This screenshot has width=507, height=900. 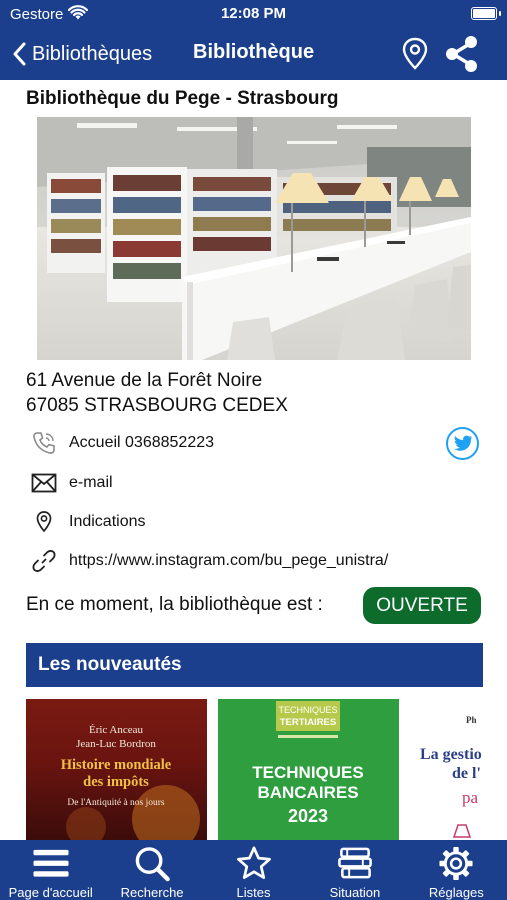 I want to click on tab-settings: Réglages, so click(x=456, y=870).